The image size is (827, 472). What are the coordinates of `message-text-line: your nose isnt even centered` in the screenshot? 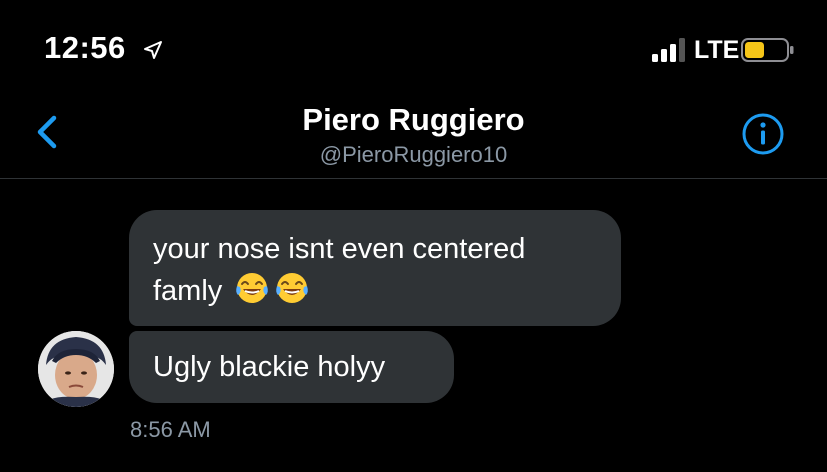 It's located at (339, 249).